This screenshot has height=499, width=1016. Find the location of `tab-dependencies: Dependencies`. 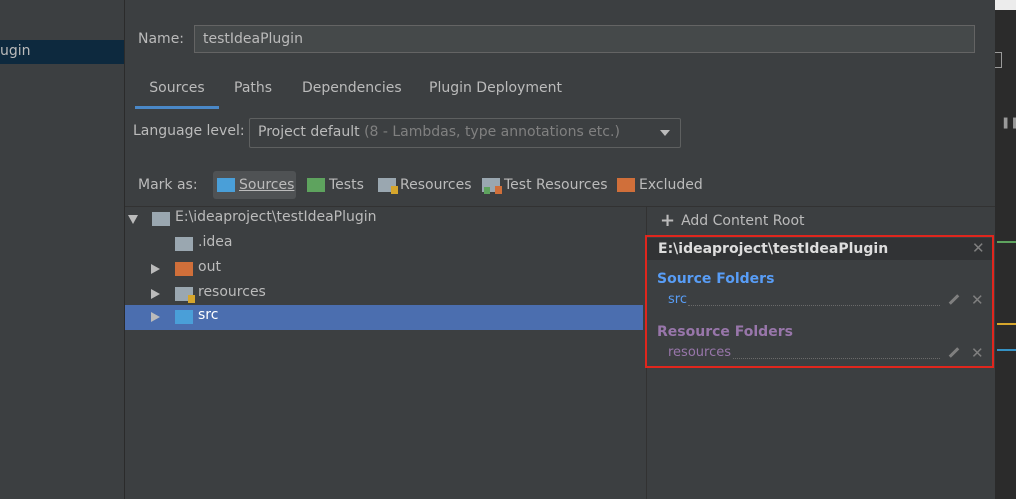

tab-dependencies: Dependencies is located at coordinates (352, 93).